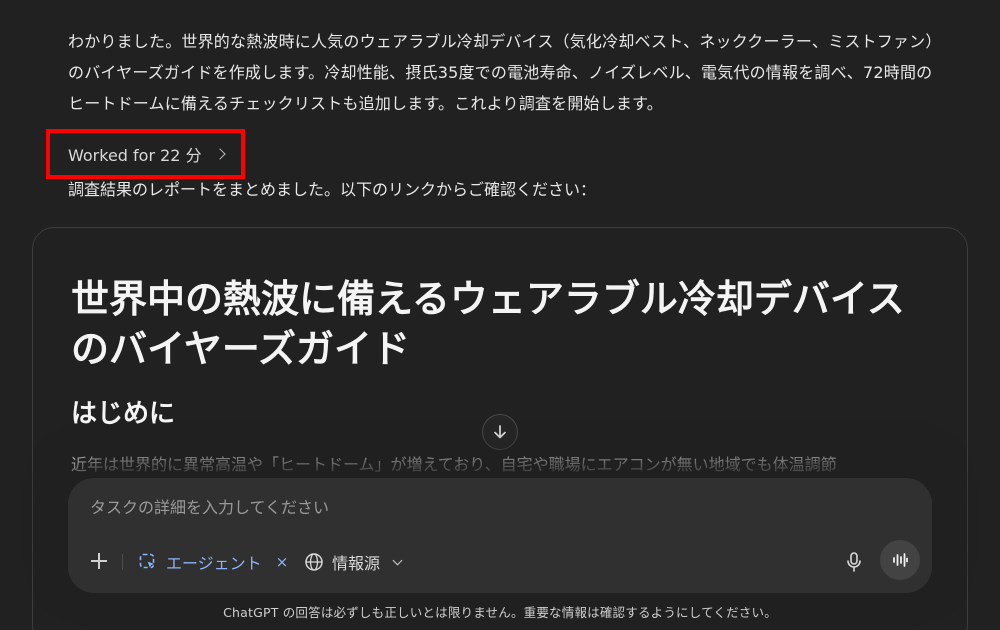 The width and height of the screenshot is (1000, 630). What do you see at coordinates (488, 324) in the screenshot?
I see `report-title: 世界中の熱波に備えるウェアラブル冷却デバイスのバイヤーズガイド` at bounding box center [488, 324].